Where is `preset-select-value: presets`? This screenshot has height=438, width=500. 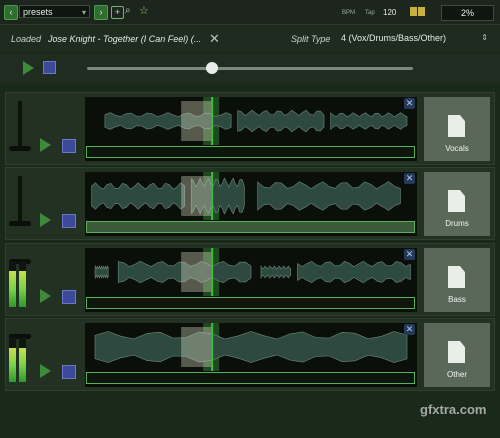 preset-select-value: presets is located at coordinates (38, 12).